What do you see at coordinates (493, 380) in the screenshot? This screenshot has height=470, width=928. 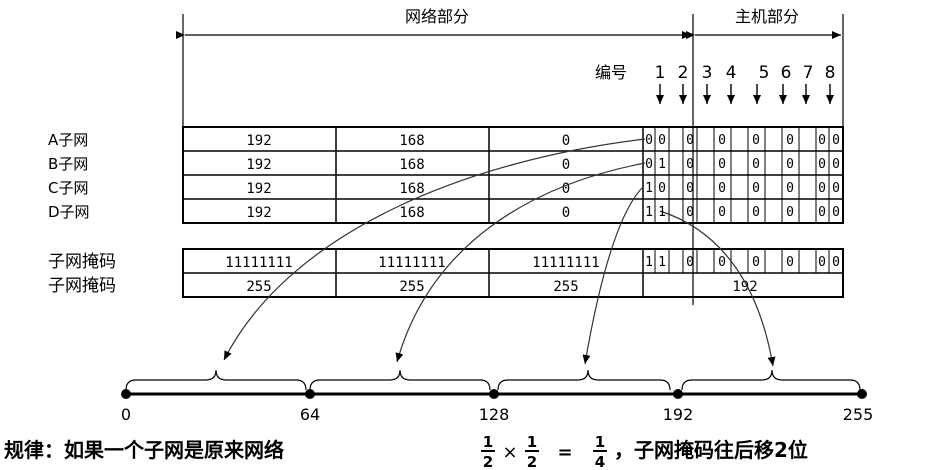 I see `range-braces` at bounding box center [493, 380].